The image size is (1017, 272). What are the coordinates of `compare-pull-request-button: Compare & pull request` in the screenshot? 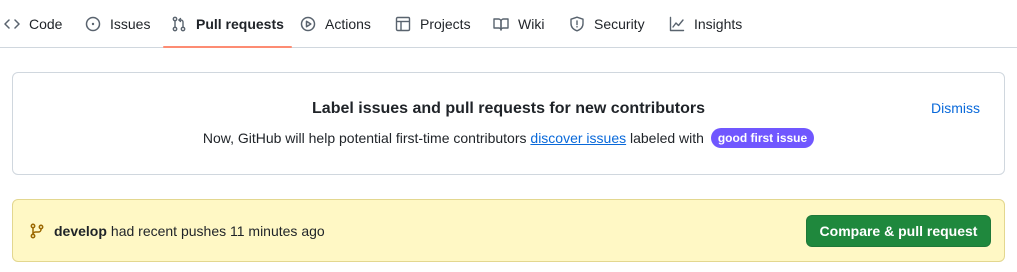 It's located at (898, 231).